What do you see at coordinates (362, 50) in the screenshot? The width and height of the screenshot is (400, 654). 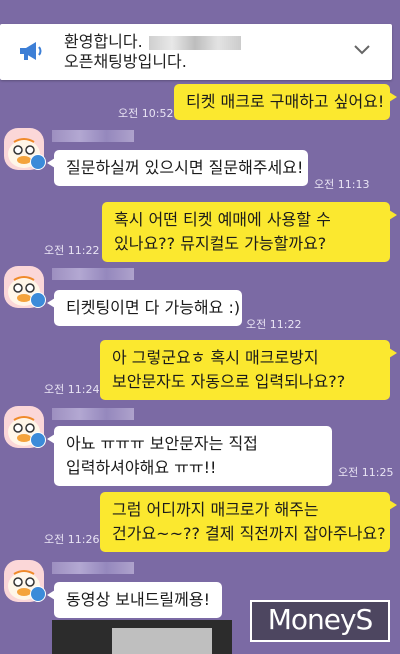 I see `chevron-down-icon` at bounding box center [362, 50].